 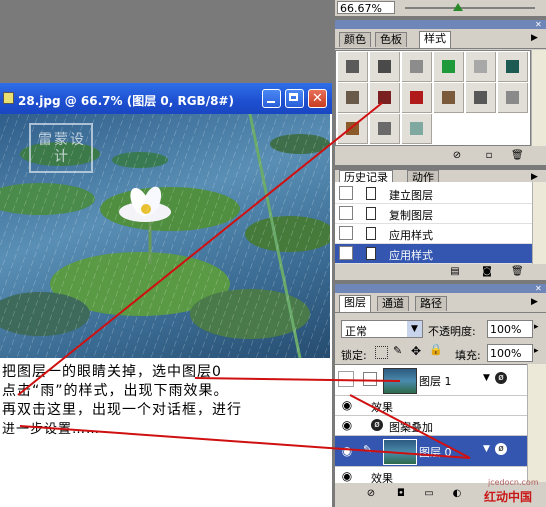 I want to click on effect-name: 图案叠加, so click(x=411, y=427).